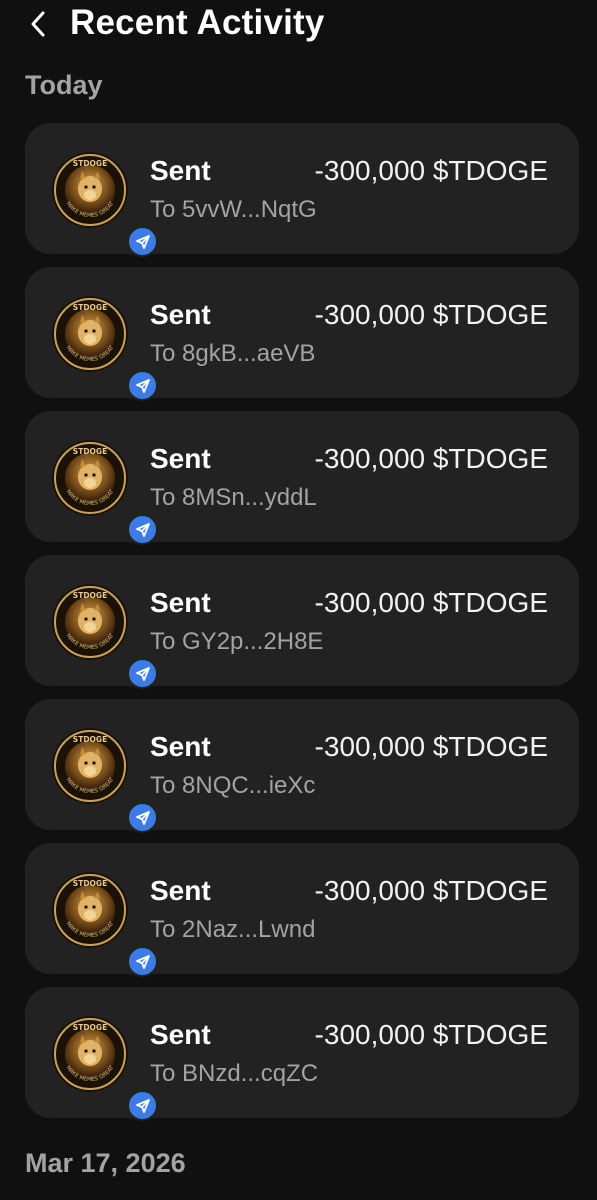  What do you see at coordinates (233, 209) in the screenshot?
I see `transaction-recipient: To 5vvW...NqtG` at bounding box center [233, 209].